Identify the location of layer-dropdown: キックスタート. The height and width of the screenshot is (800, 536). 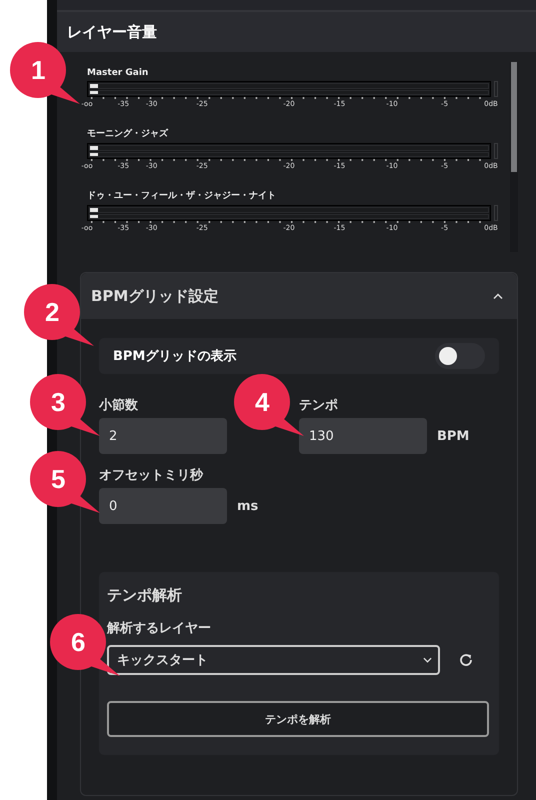
(273, 660).